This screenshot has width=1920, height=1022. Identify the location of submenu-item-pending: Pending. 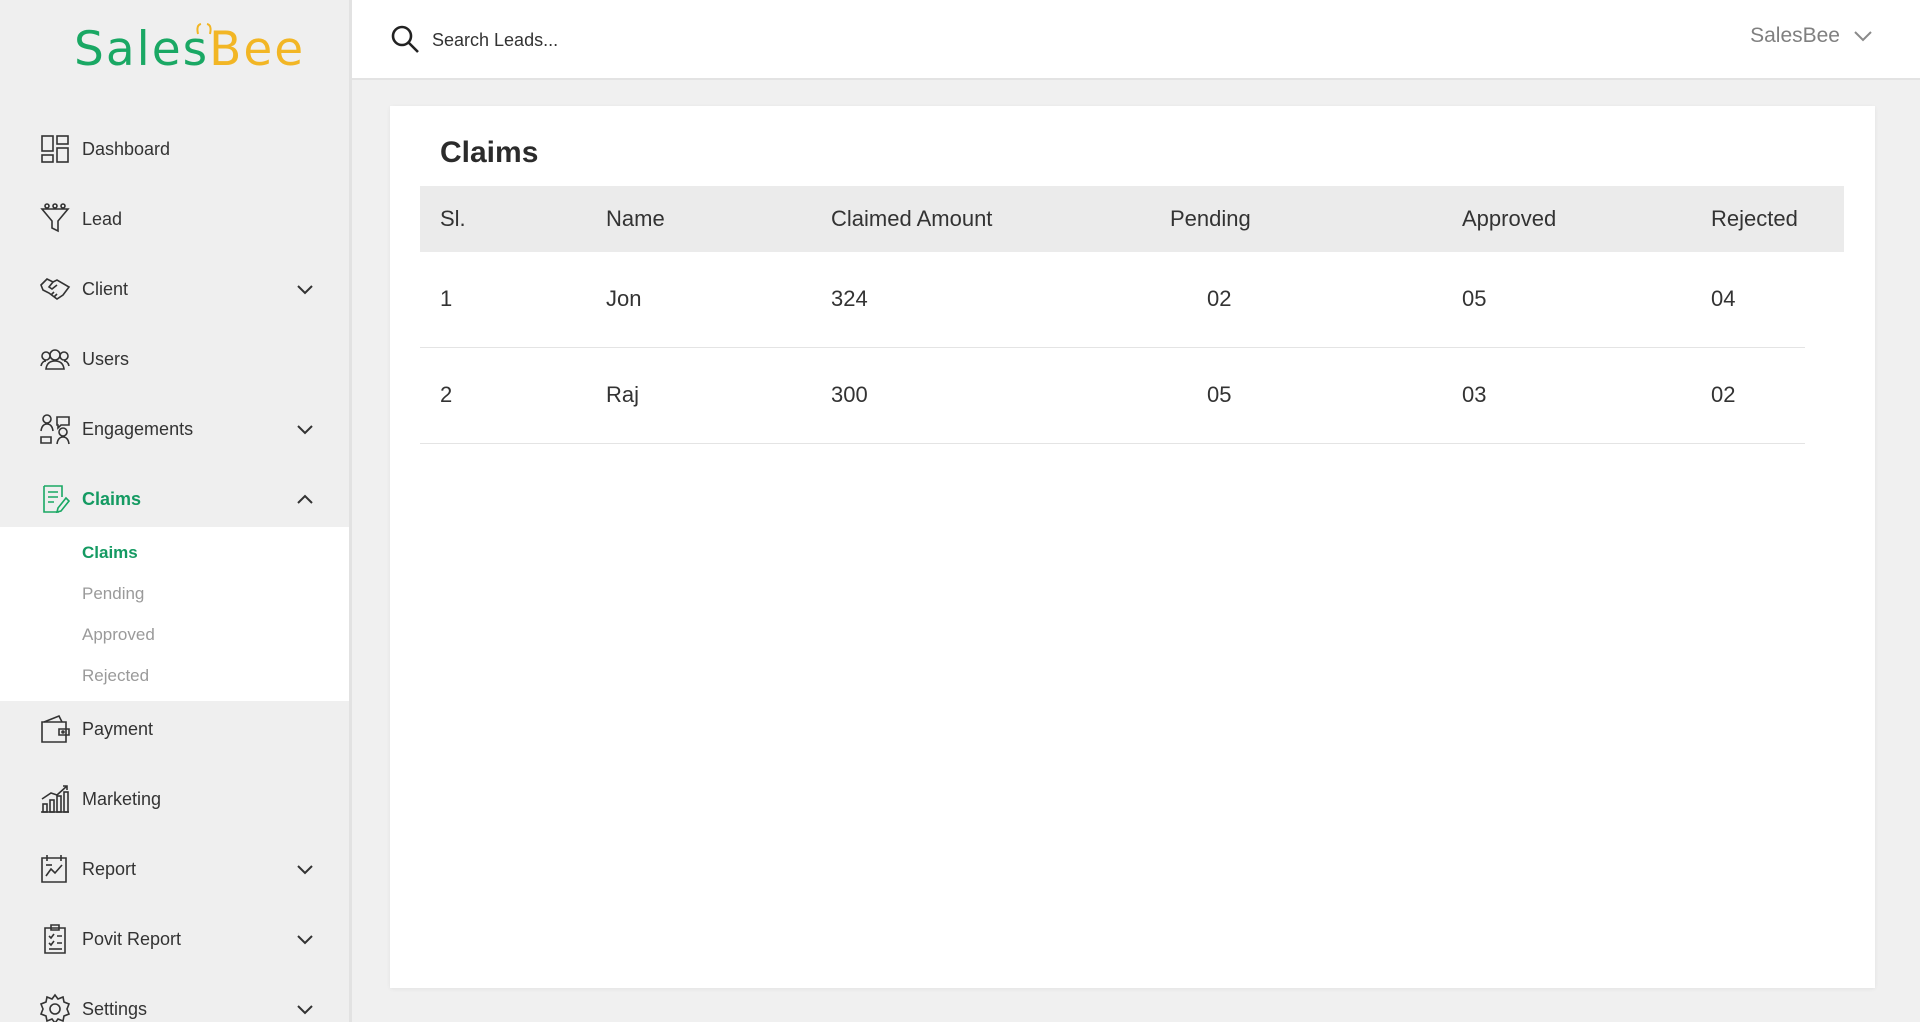
(113, 594).